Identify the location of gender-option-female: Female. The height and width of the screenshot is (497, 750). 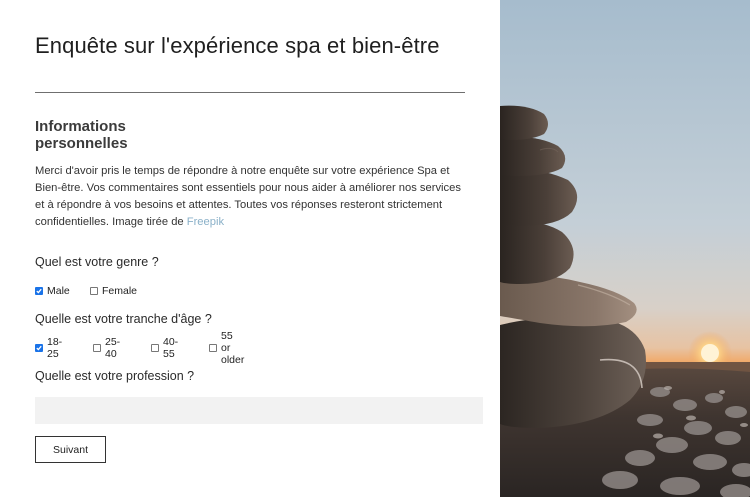
(113, 291).